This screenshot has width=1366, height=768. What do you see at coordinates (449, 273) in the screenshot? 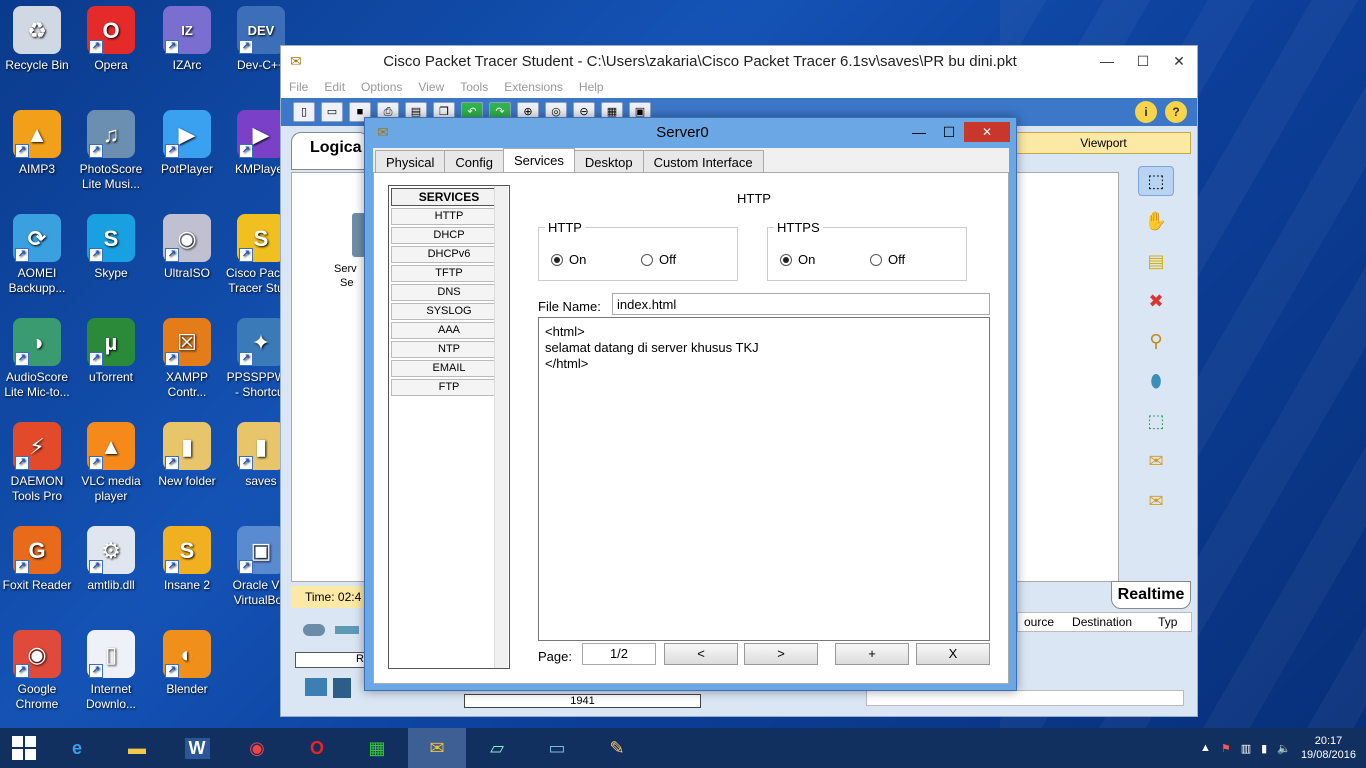
I see `service-item-tftp: TFTP` at bounding box center [449, 273].